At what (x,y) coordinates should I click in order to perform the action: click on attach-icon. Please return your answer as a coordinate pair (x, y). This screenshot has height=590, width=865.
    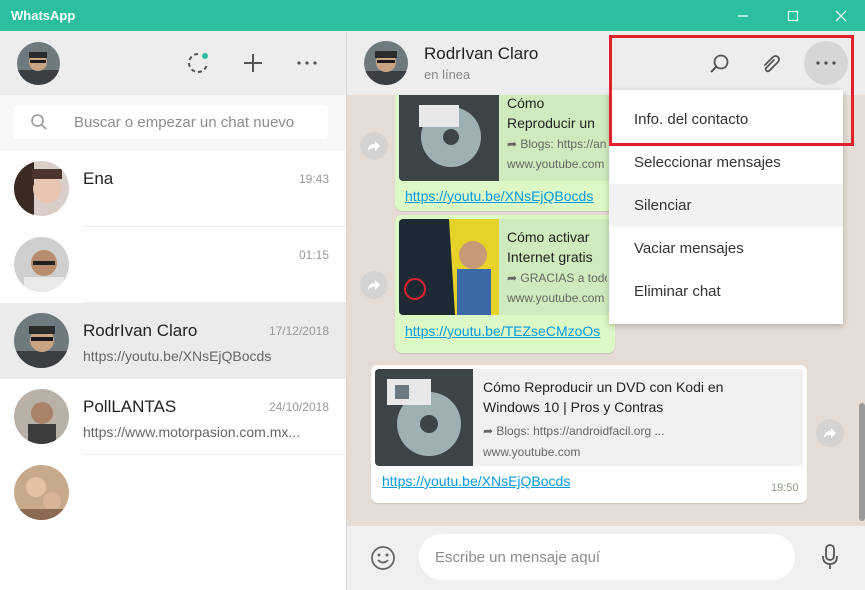
    Looking at the image, I should click on (771, 64).